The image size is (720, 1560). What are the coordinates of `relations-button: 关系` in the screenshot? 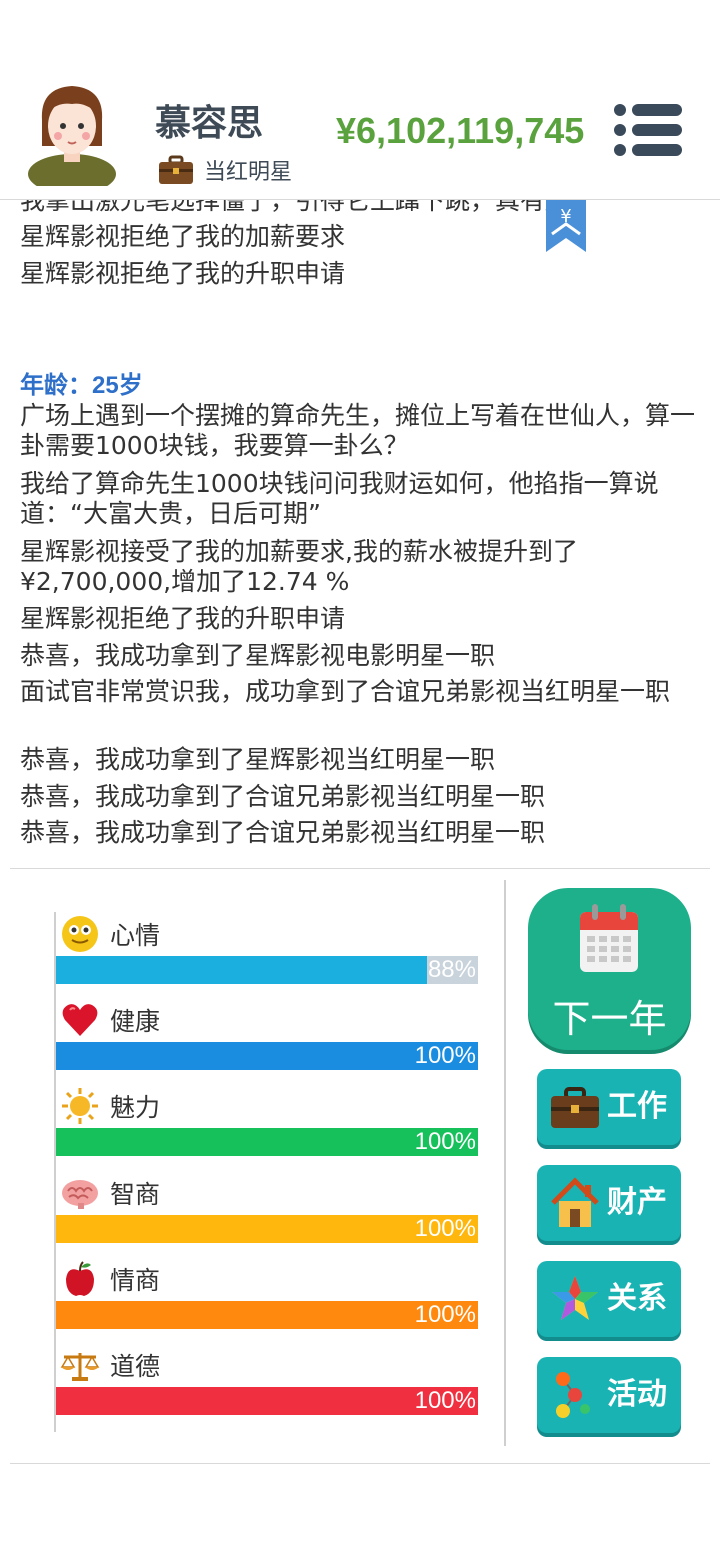 It's located at (609, 1299).